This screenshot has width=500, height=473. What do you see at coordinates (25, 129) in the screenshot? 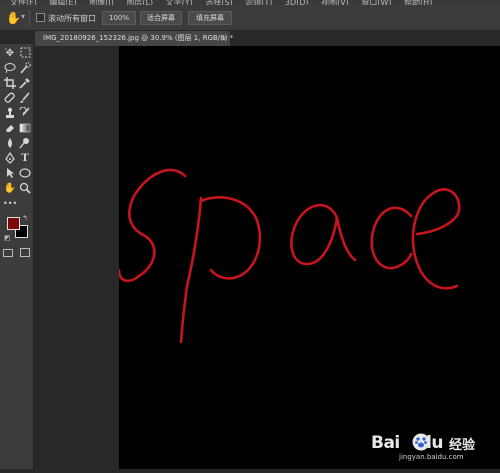
I see `gradient-tool-icon` at bounding box center [25, 129].